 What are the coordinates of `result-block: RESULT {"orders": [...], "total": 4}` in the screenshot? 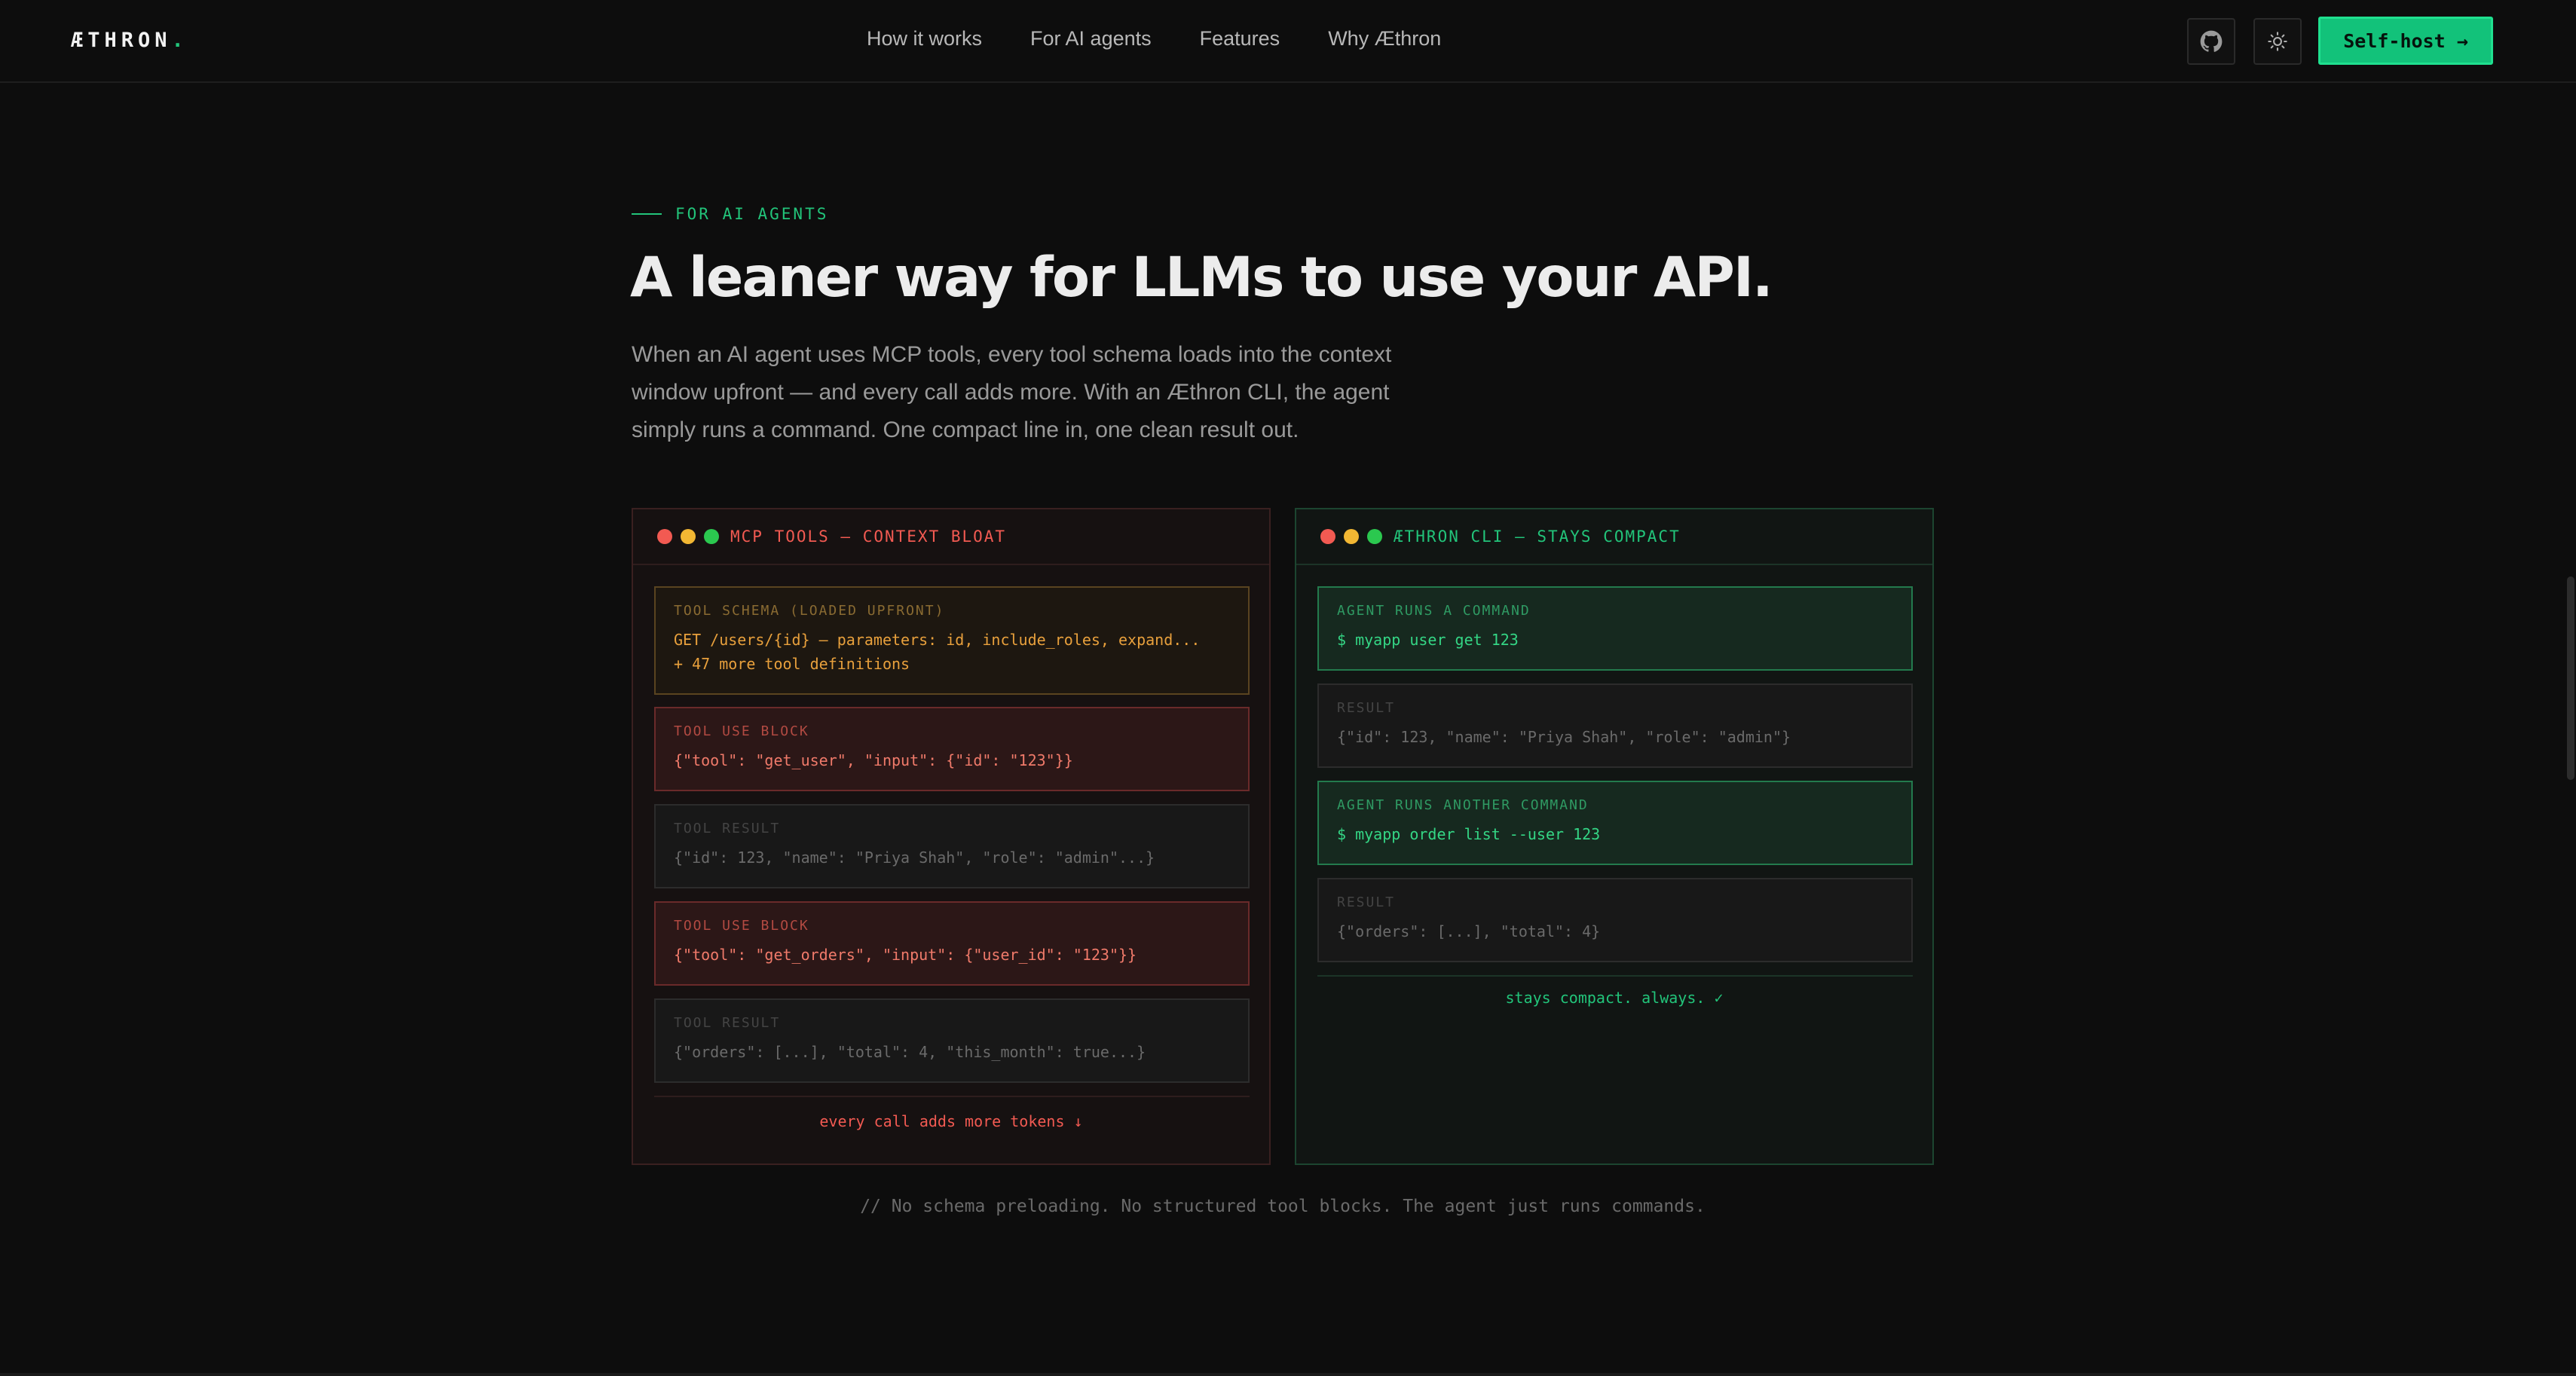 It's located at (1615, 920).